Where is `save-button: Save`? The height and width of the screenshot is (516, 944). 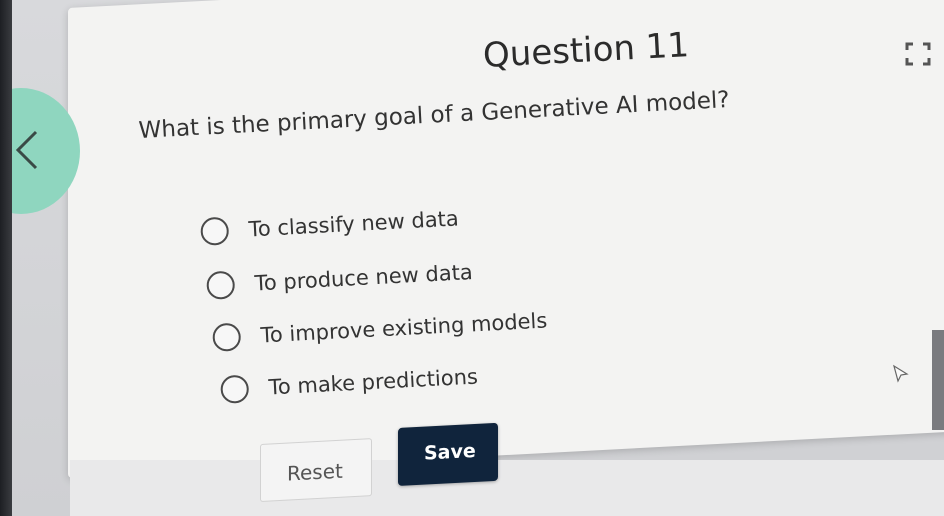 save-button: Save is located at coordinates (448, 454).